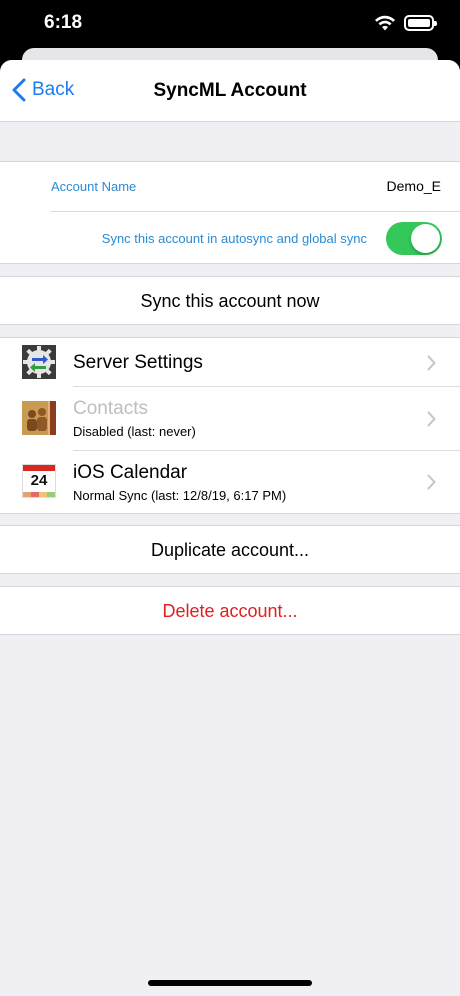 The height and width of the screenshot is (996, 460). What do you see at coordinates (110, 408) in the screenshot?
I see `contacts-title: Contacts` at bounding box center [110, 408].